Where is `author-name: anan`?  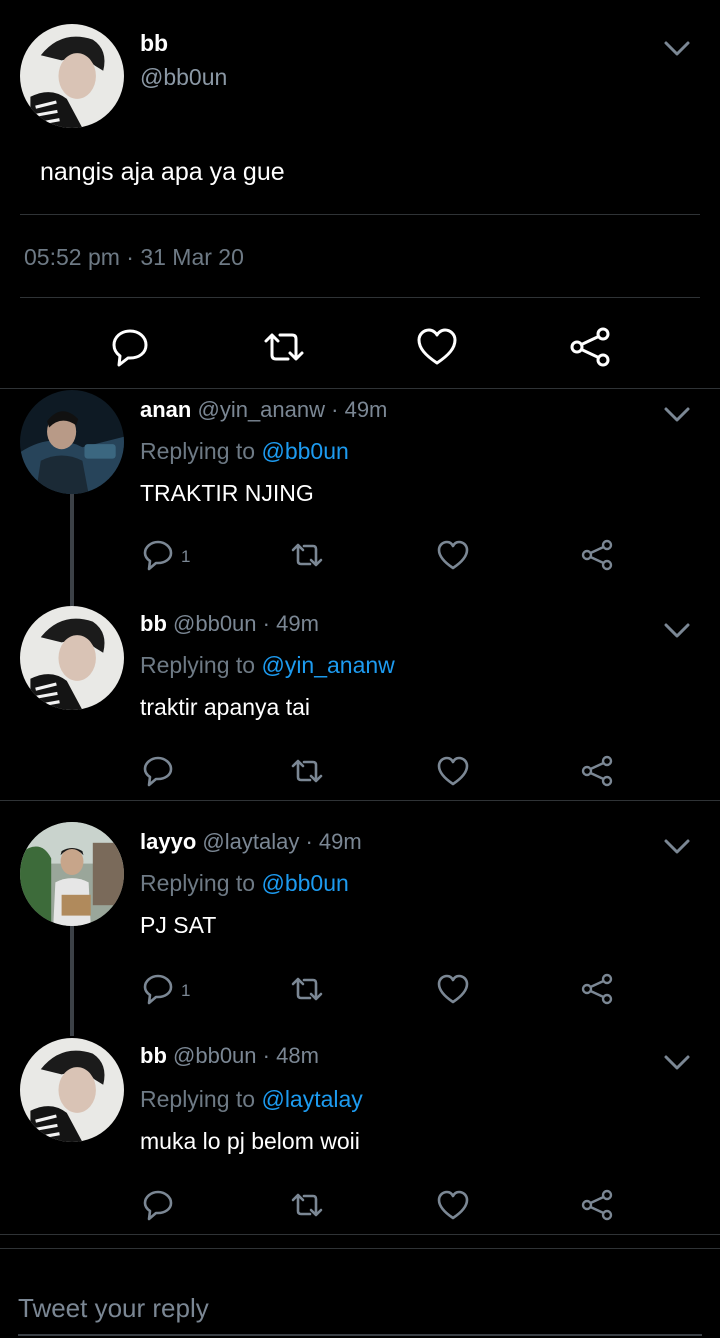 author-name: anan is located at coordinates (165, 409).